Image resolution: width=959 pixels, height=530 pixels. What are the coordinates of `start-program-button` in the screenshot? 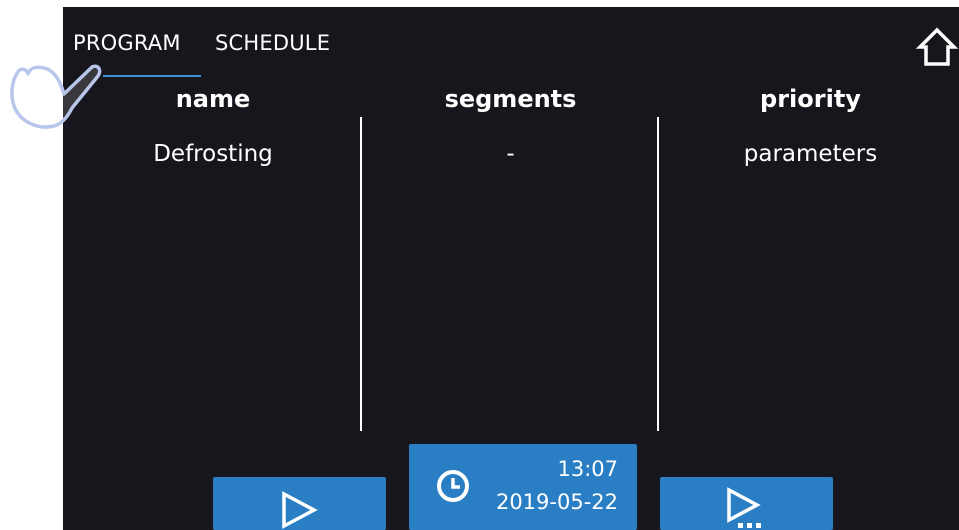 It's located at (299, 503).